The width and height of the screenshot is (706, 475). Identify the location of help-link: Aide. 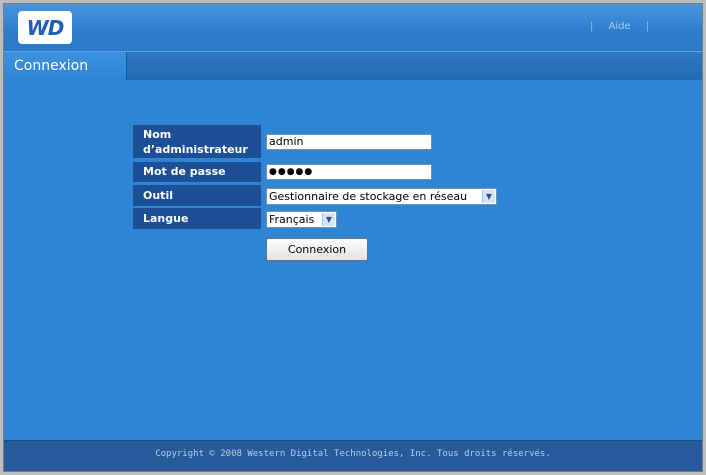
(620, 26).